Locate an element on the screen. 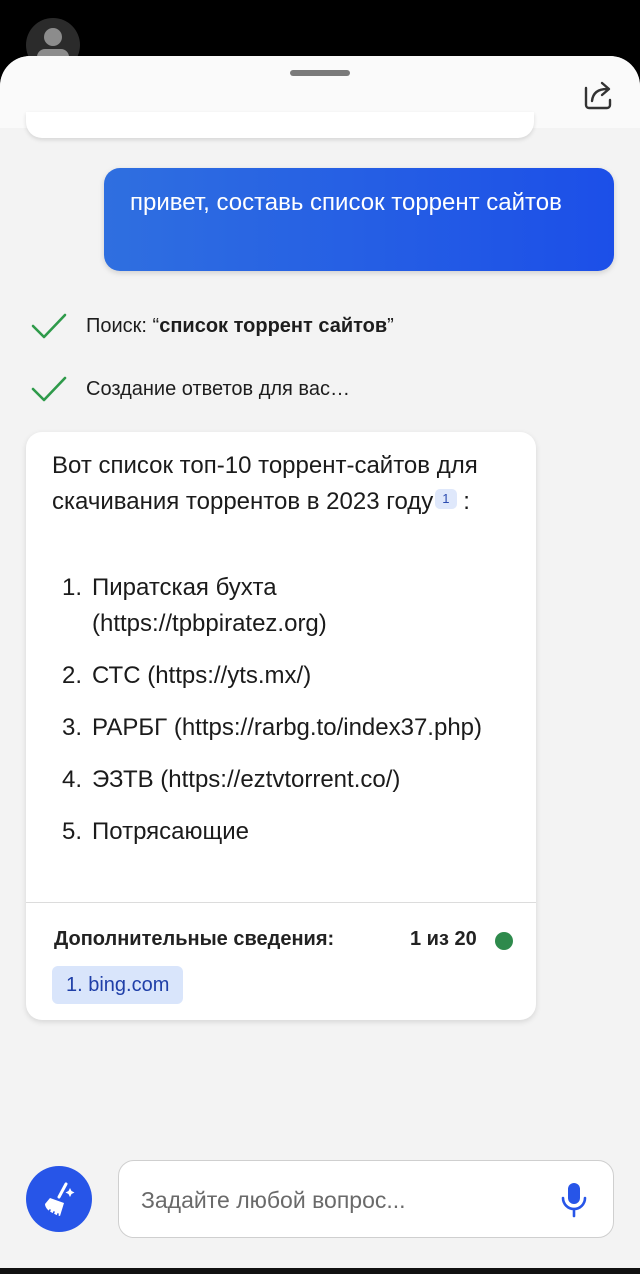 The image size is (640, 1274). response-count: 1 из 20 is located at coordinates (443, 939).